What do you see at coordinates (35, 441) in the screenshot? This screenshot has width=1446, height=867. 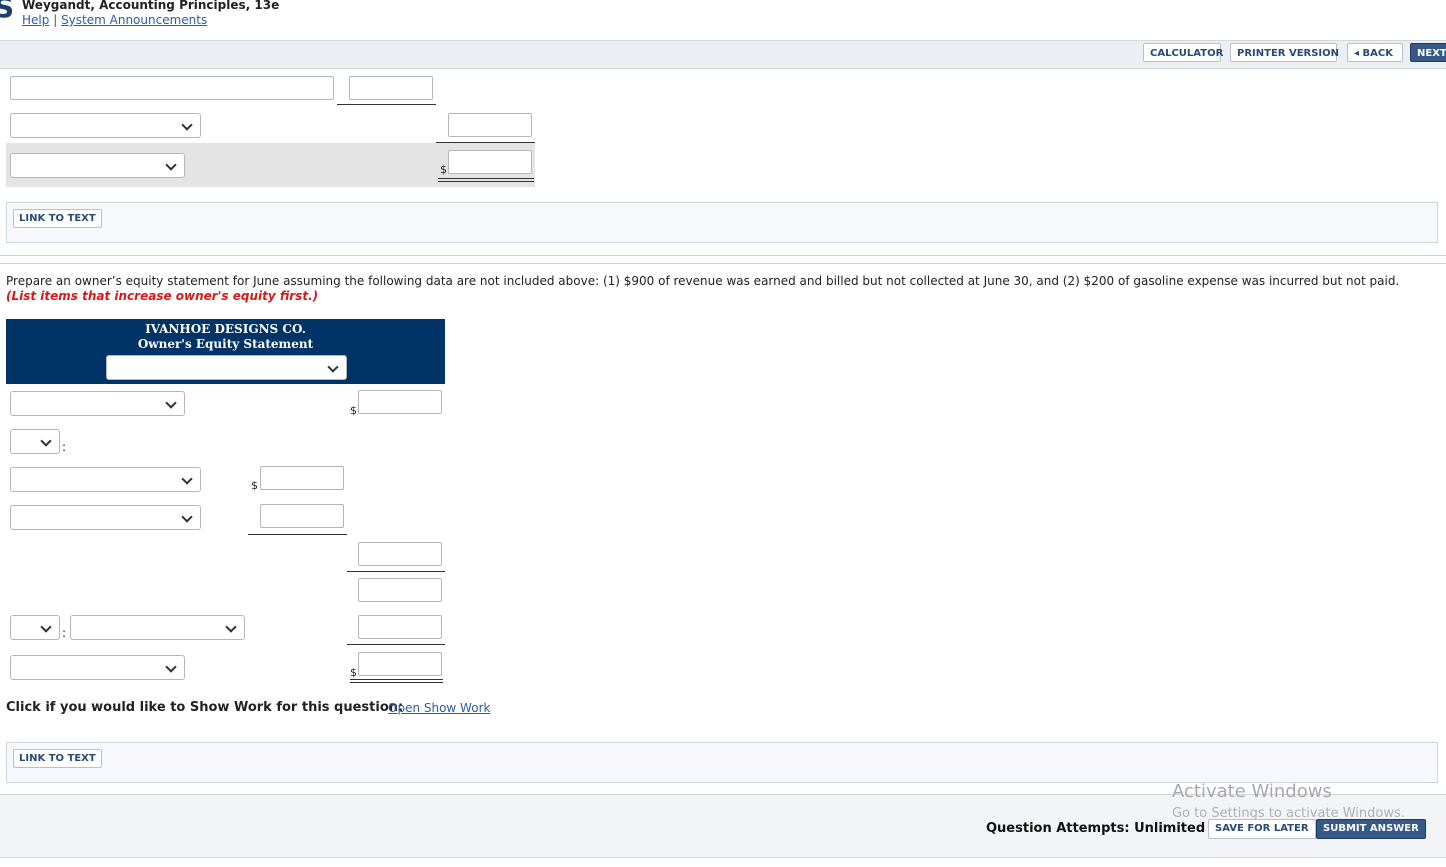 I see `row2-label-dropdown` at bounding box center [35, 441].